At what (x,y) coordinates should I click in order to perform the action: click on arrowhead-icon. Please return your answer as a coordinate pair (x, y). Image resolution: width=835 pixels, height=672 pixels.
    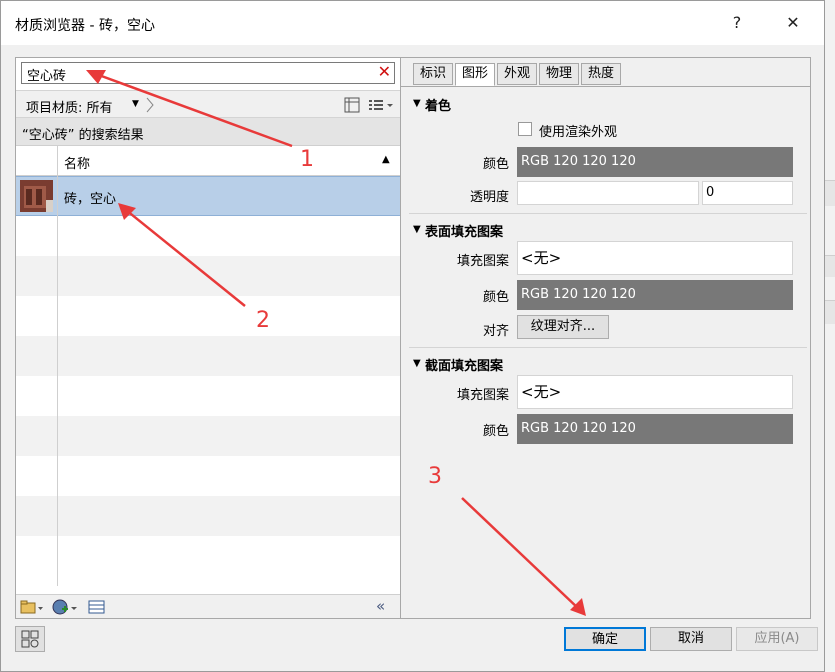
    Looking at the image, I should click on (578, 607).